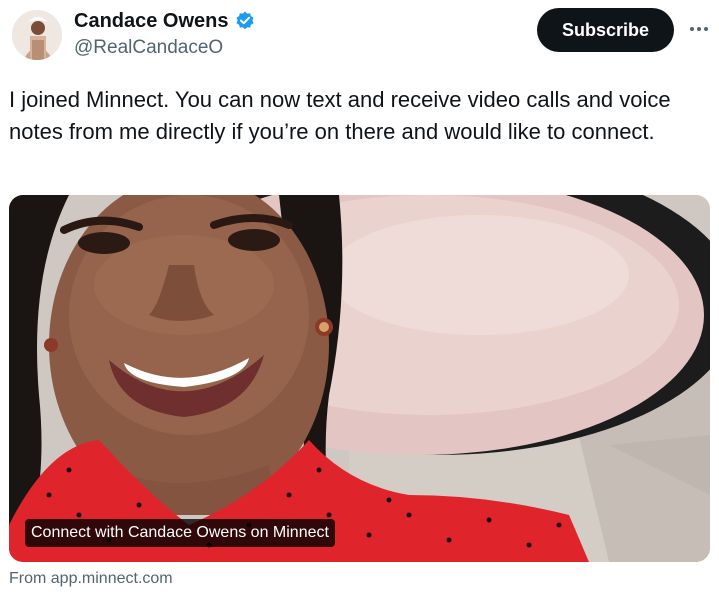  Describe the element at coordinates (245, 21) in the screenshot. I see `verified-badge-icon` at that location.